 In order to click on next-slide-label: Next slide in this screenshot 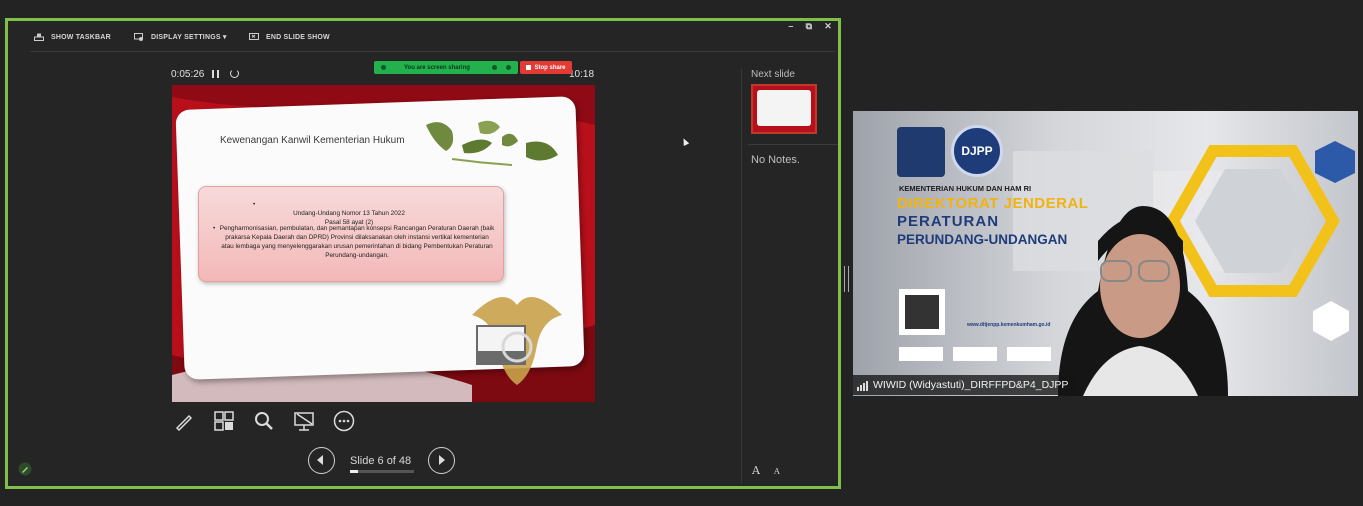, I will do `click(773, 74)`.